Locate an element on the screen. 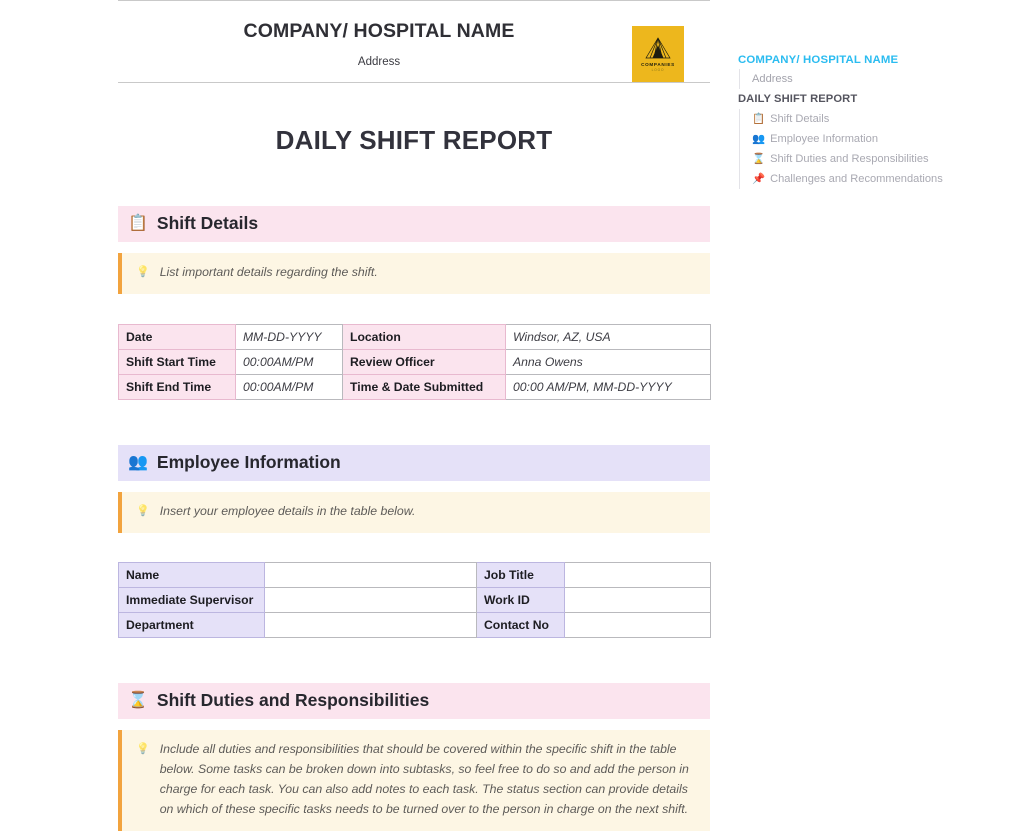 The image size is (1027, 838). cell-label-shift-start-time: Shift Start Time is located at coordinates (177, 362).